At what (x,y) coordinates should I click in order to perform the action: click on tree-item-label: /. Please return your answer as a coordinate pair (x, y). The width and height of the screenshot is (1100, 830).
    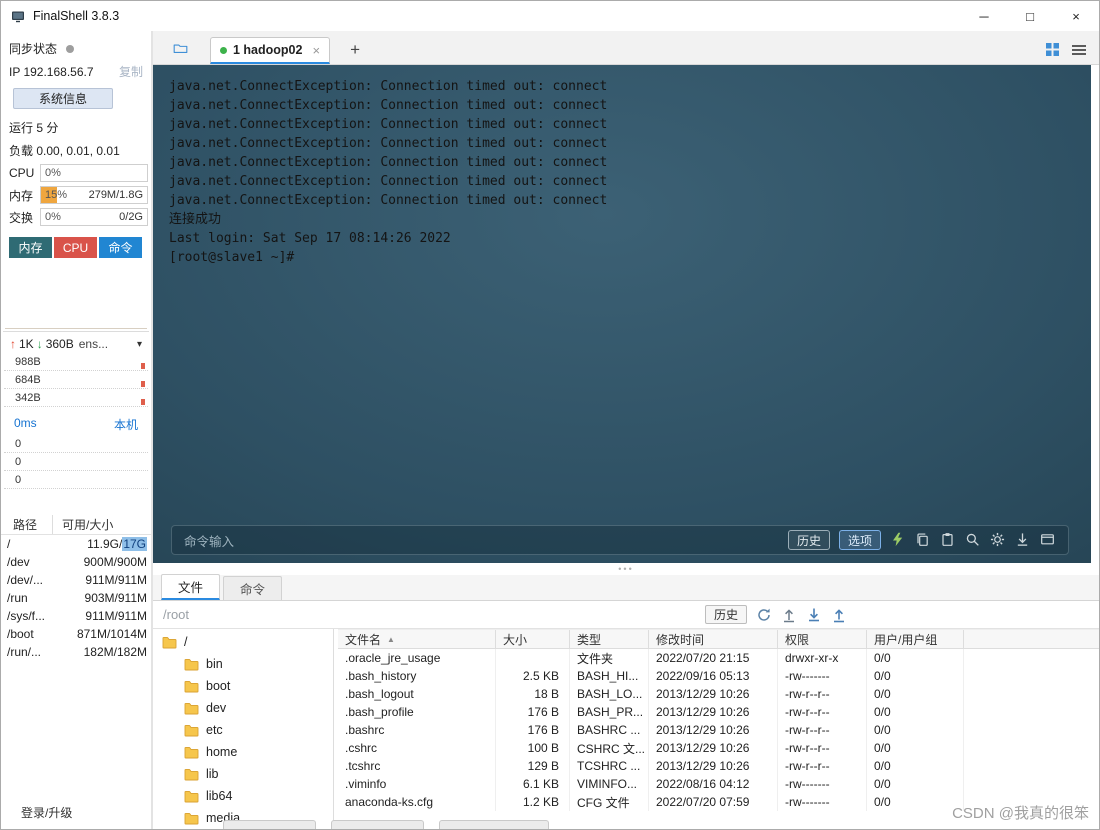
    Looking at the image, I should click on (186, 642).